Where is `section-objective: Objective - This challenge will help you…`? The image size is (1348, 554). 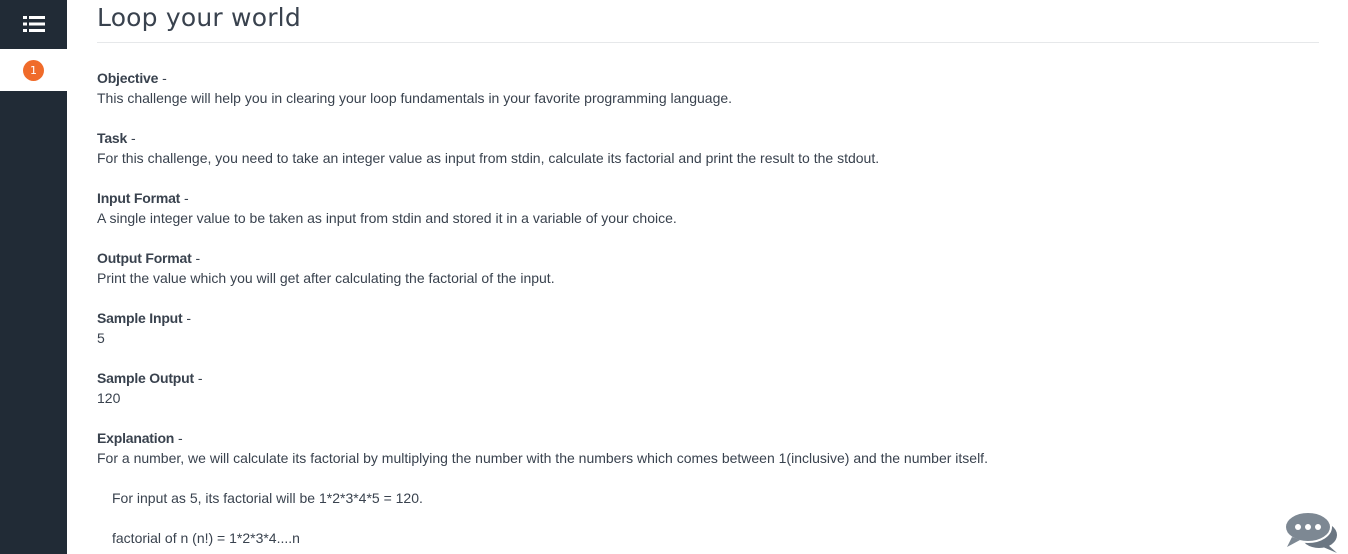
section-objective: Objective - This challenge will help you… is located at coordinates (414, 88).